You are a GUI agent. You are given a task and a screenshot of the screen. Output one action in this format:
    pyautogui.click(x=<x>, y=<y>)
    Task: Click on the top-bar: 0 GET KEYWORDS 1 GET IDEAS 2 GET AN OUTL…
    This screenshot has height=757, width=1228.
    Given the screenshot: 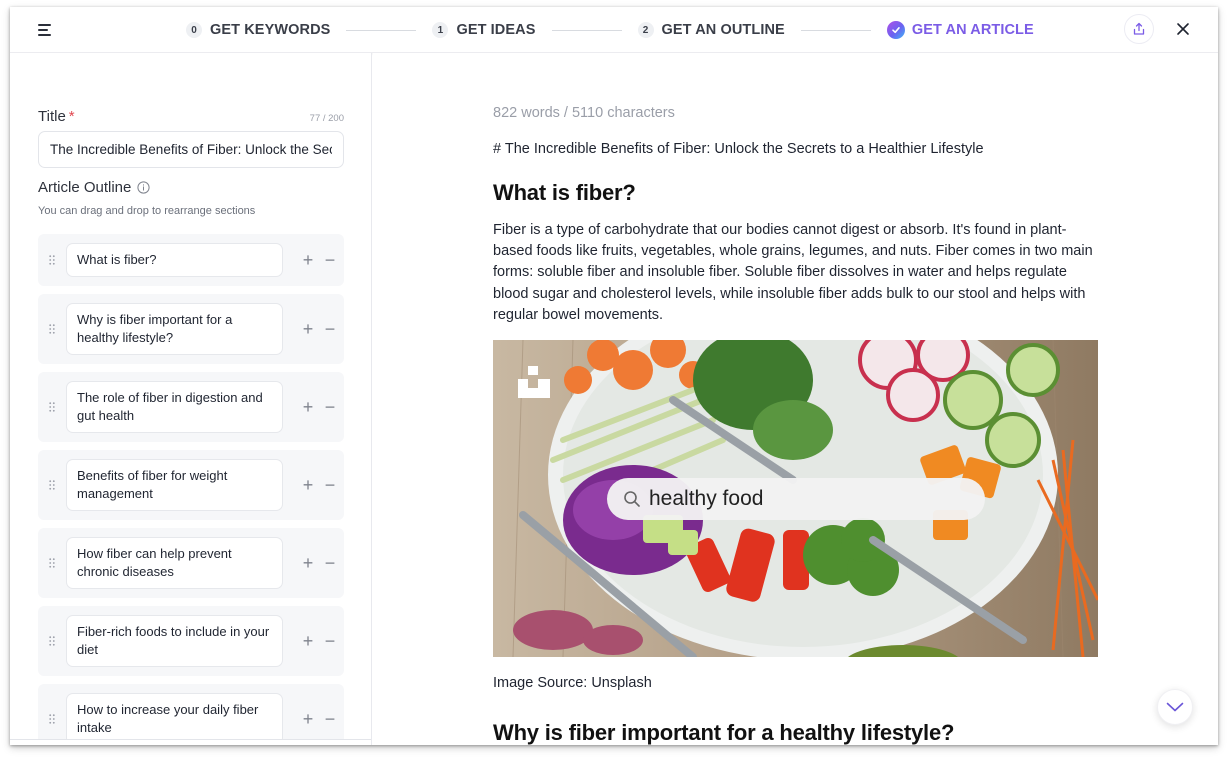 What is the action you would take?
    pyautogui.click(x=614, y=30)
    